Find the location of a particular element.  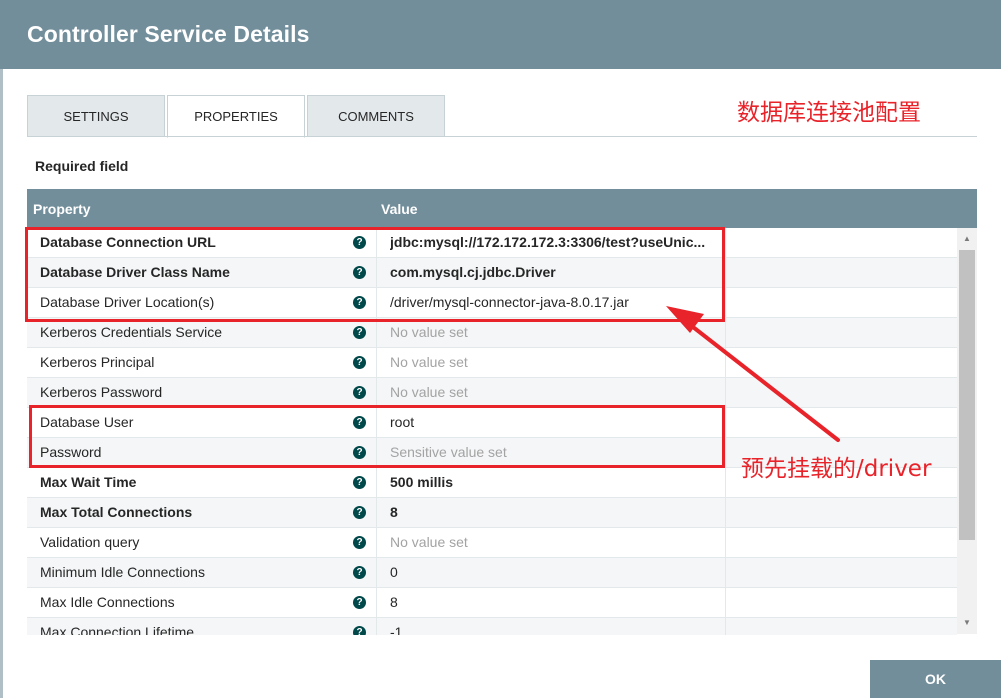

ok-button: OK is located at coordinates (935, 679).